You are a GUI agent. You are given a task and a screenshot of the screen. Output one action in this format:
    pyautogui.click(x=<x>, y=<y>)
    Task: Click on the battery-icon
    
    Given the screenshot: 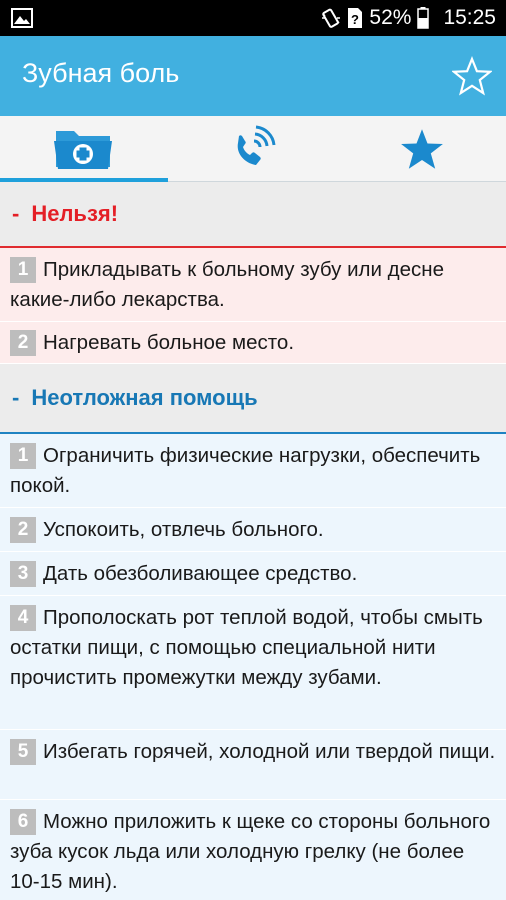 What is the action you would take?
    pyautogui.click(x=423, y=18)
    